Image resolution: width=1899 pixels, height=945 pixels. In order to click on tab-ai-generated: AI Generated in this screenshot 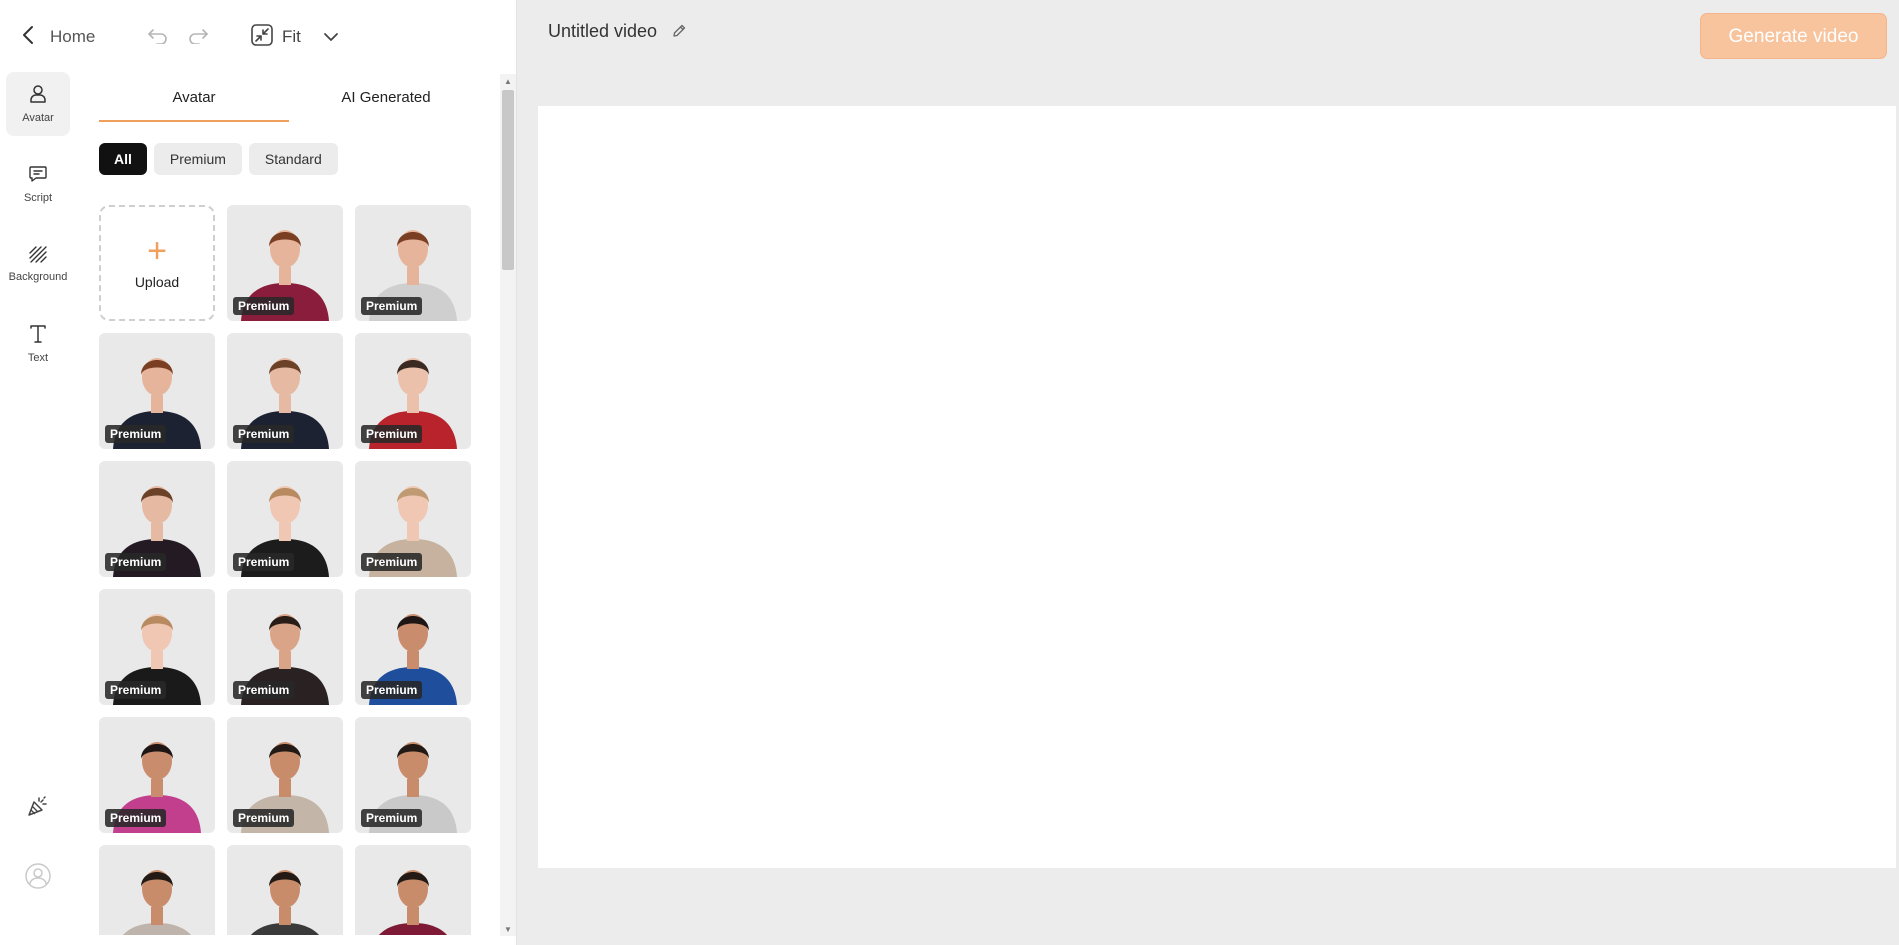, I will do `click(386, 102)`.